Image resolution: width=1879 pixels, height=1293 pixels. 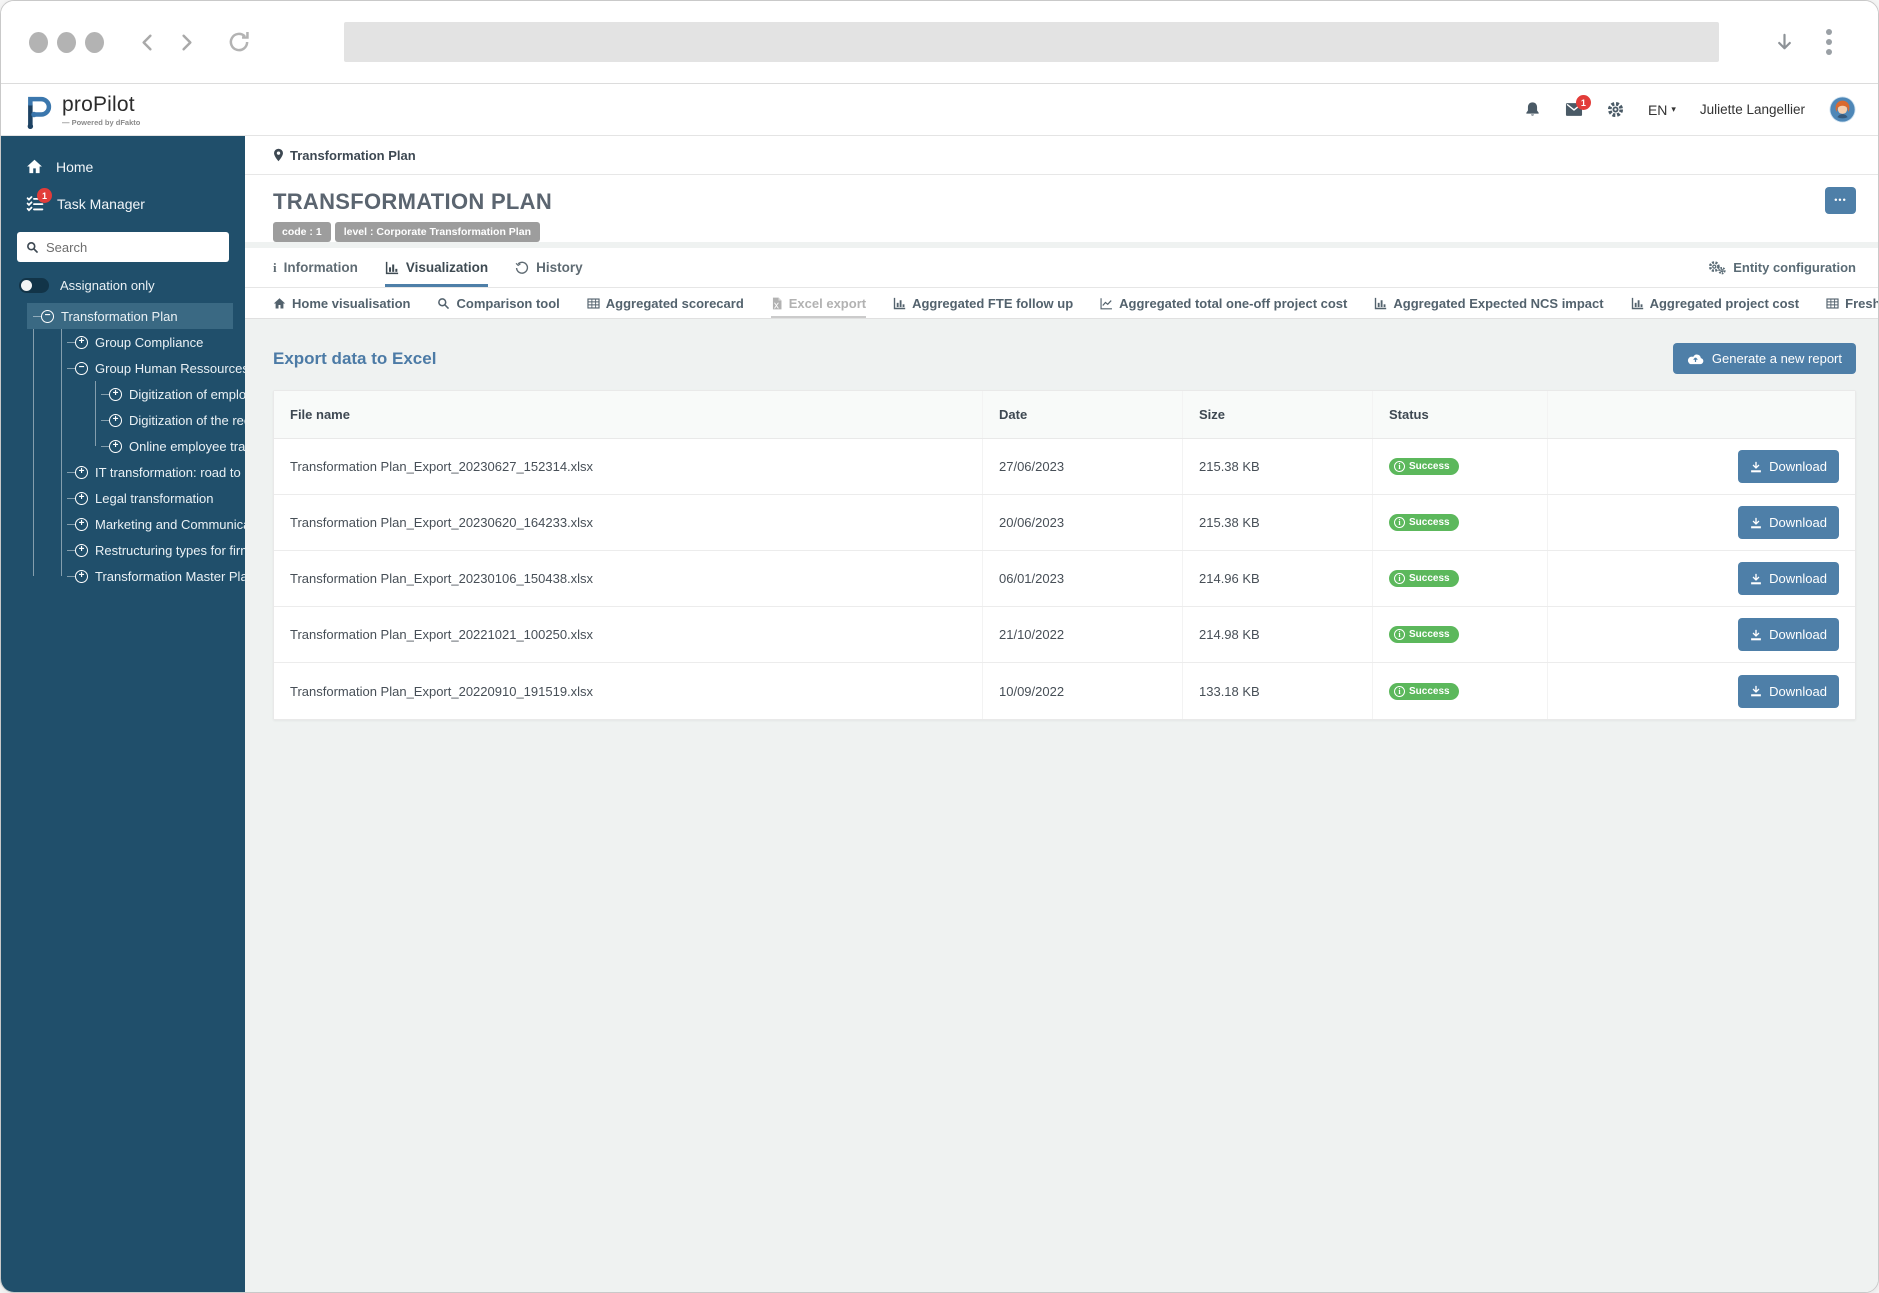 What do you see at coordinates (1715, 303) in the screenshot?
I see `subtab-aggregated-project-cost: Aggregated project cost` at bounding box center [1715, 303].